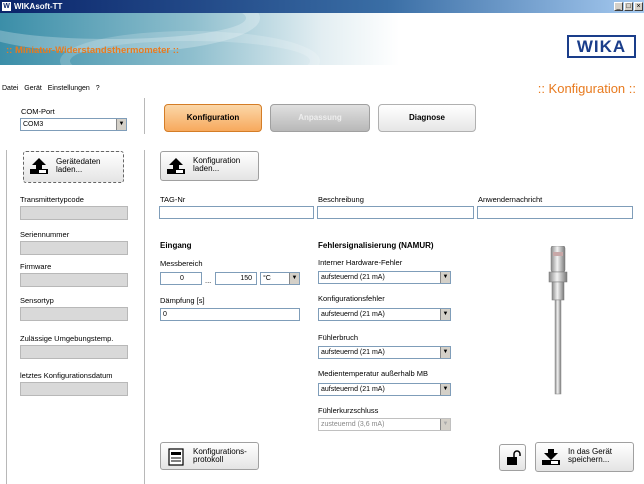  What do you see at coordinates (236, 278) in the screenshot?
I see `range-to-input` at bounding box center [236, 278].